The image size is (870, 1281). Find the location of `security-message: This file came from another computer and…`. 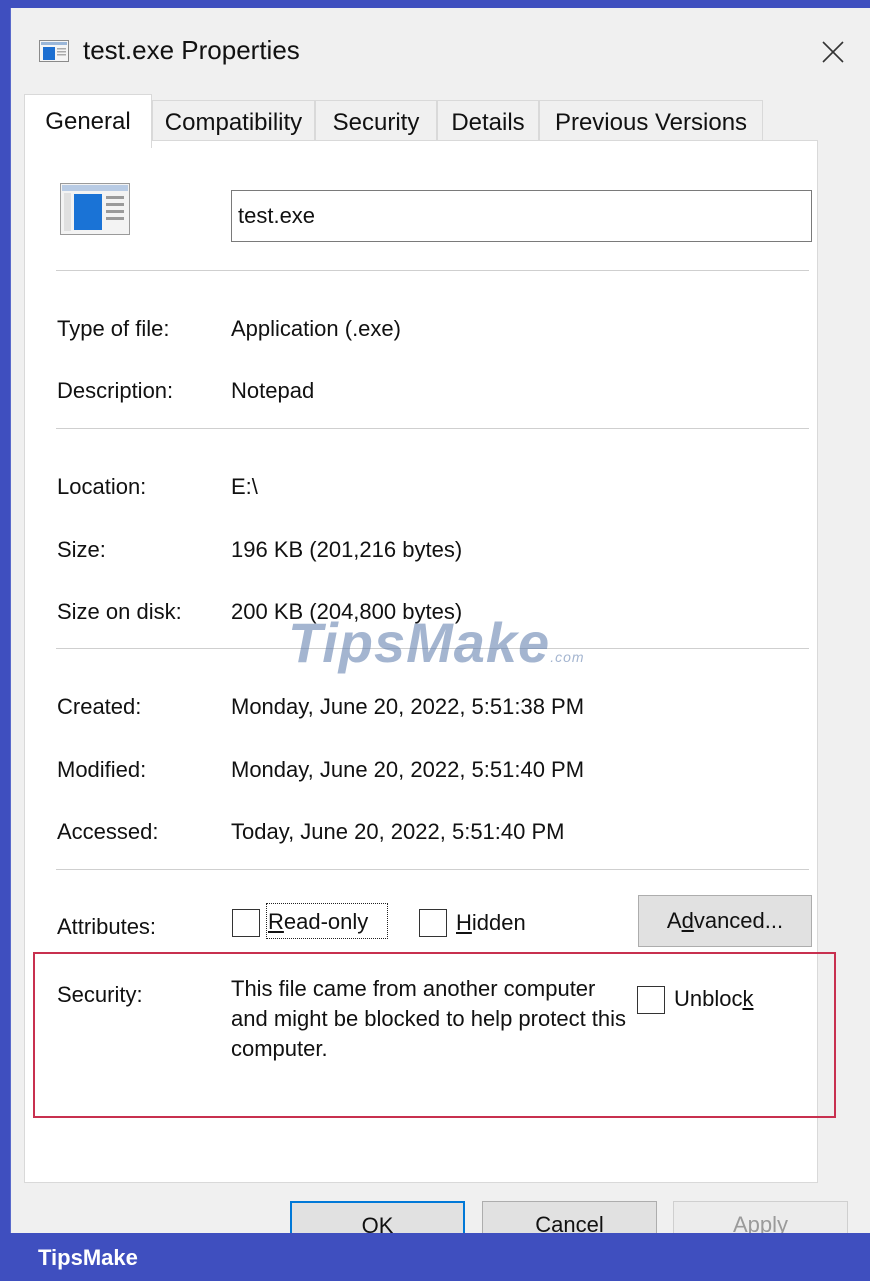

security-message: This file came from another computer and… is located at coordinates (429, 1018).